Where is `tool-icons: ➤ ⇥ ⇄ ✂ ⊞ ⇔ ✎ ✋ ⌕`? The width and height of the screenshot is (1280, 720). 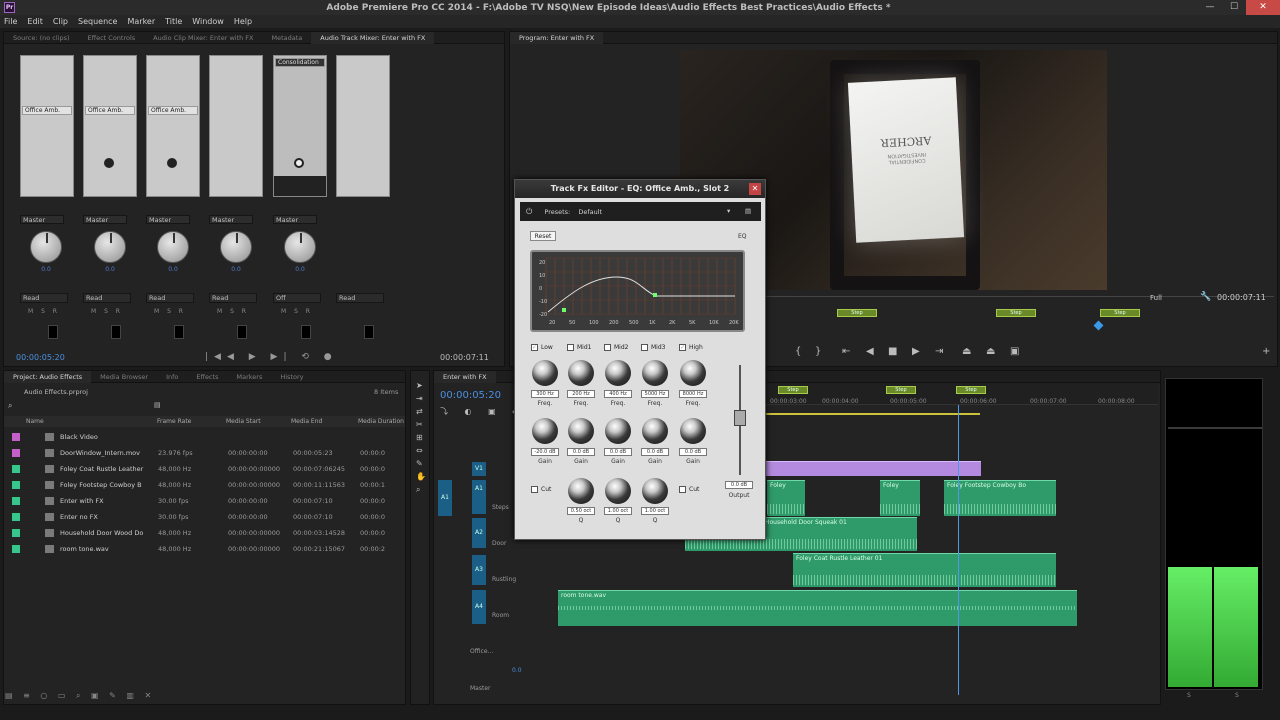 tool-icons: ➤ ⇥ ⇄ ✂ ⊞ ⇔ ✎ ✋ ⌕ is located at coordinates (421, 437).